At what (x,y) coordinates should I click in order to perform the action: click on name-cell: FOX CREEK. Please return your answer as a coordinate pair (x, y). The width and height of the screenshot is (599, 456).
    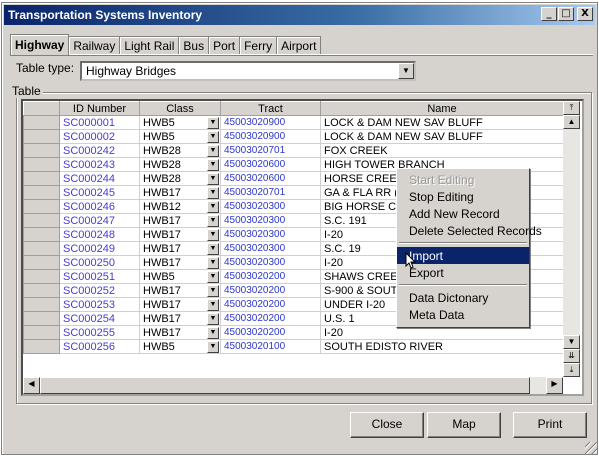
    Looking at the image, I should click on (442, 150).